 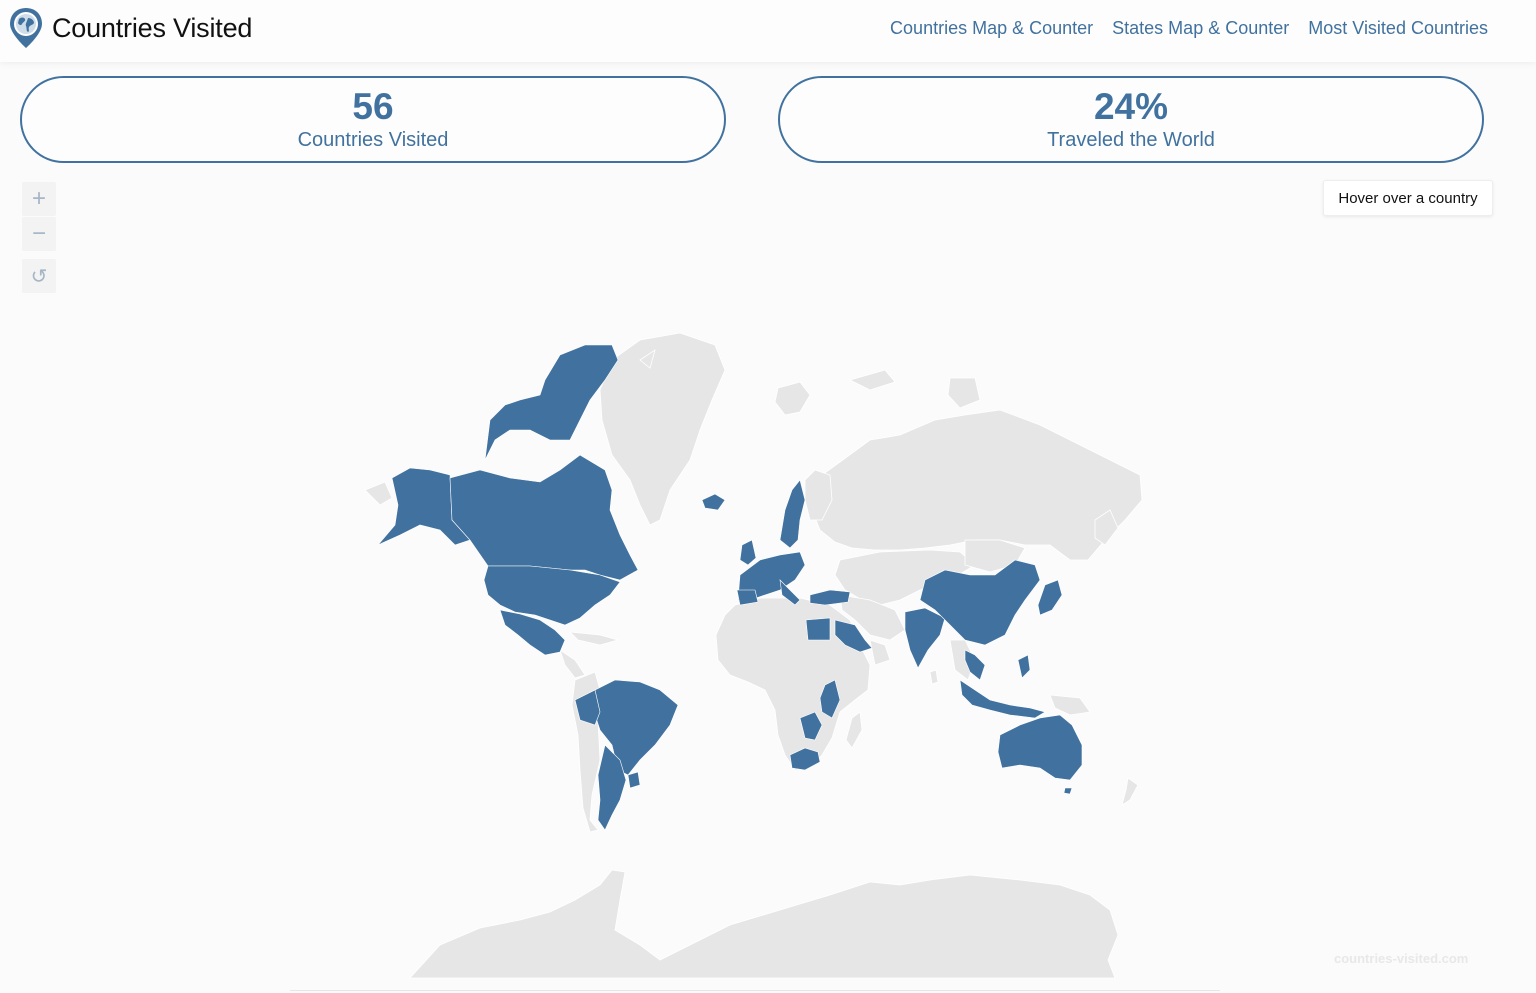 I want to click on country-iceland, so click(x=713, y=502).